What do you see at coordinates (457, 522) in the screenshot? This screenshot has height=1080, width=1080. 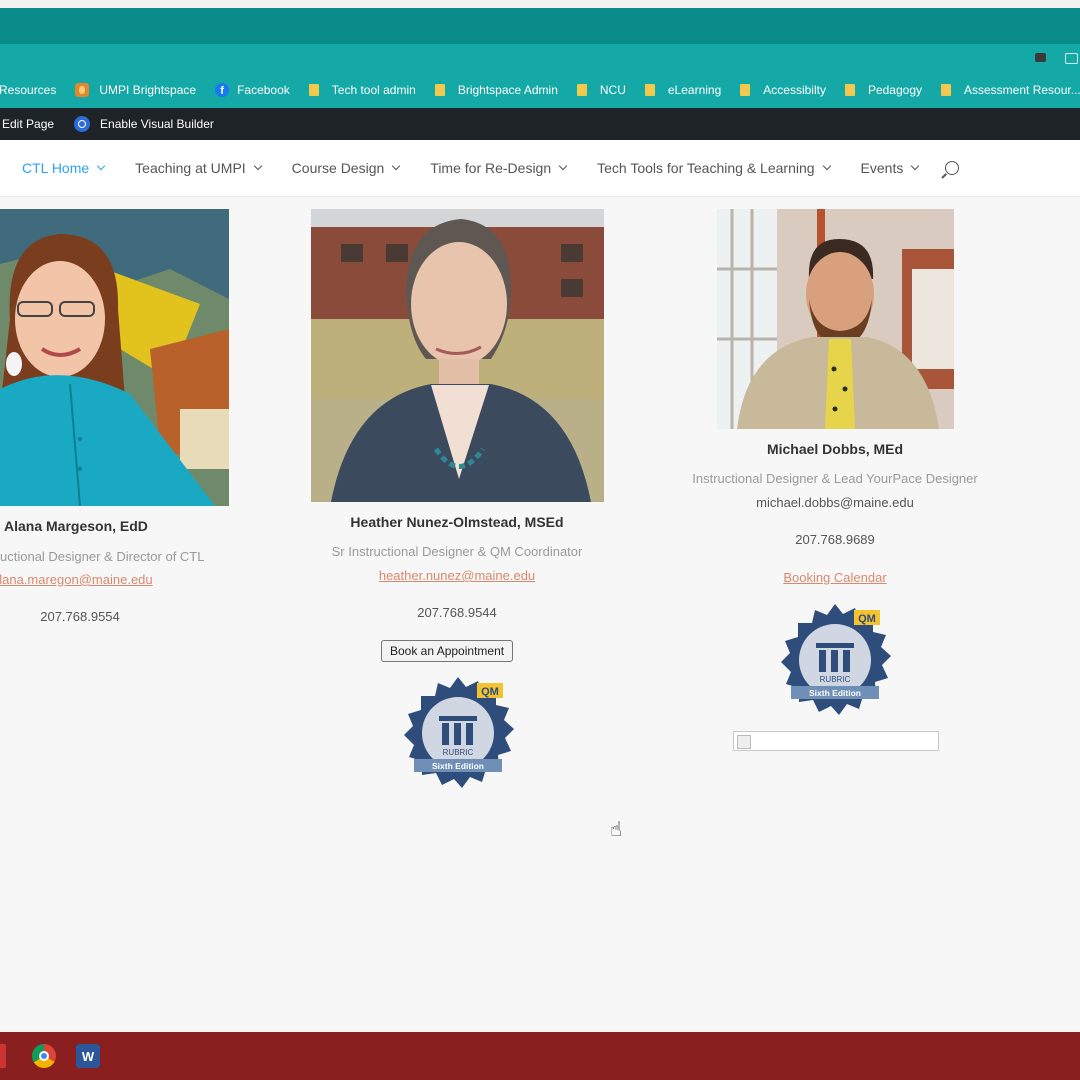 I see `staff-name-heather: Heather Nunez-Olmstead, MSEd` at bounding box center [457, 522].